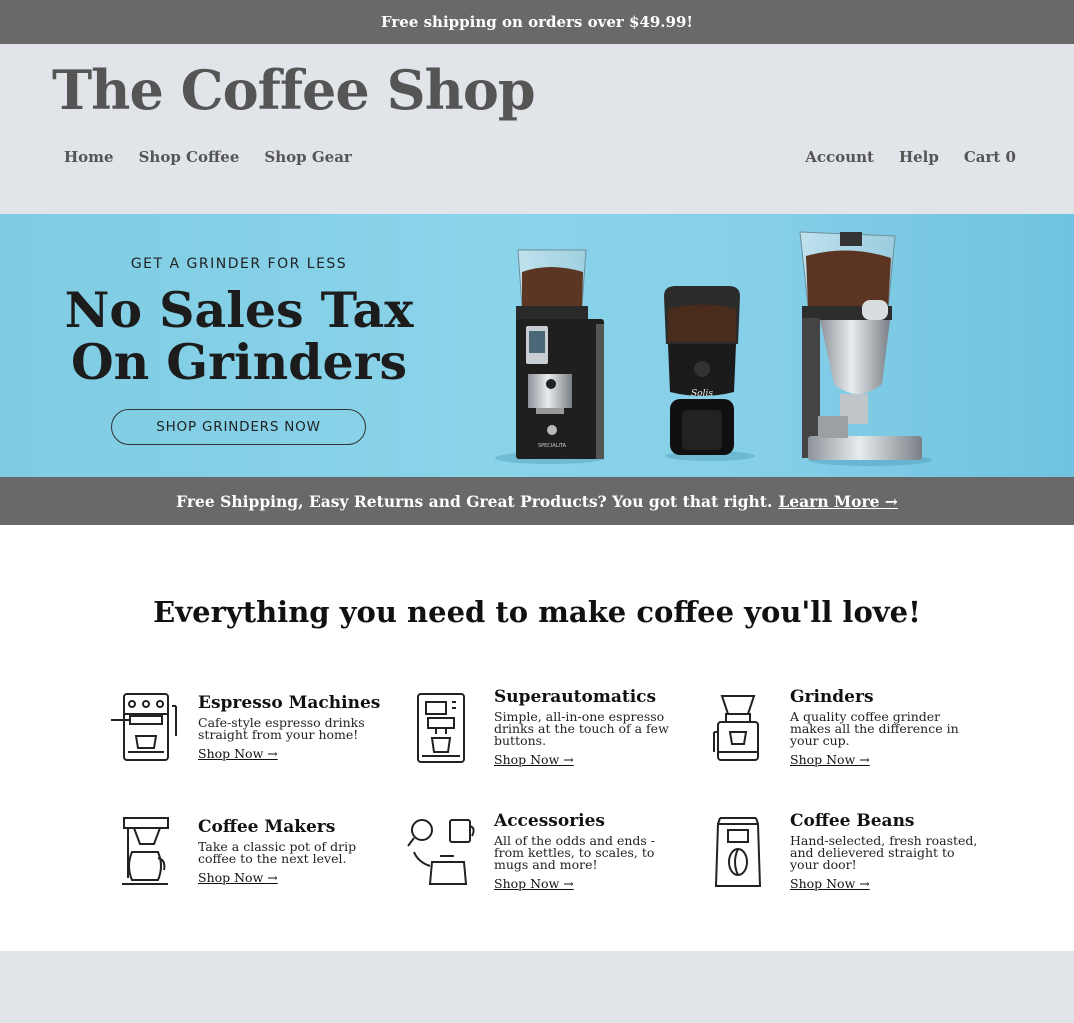 This screenshot has width=1074, height=1023. I want to click on silver-grinder, so click(860, 345).